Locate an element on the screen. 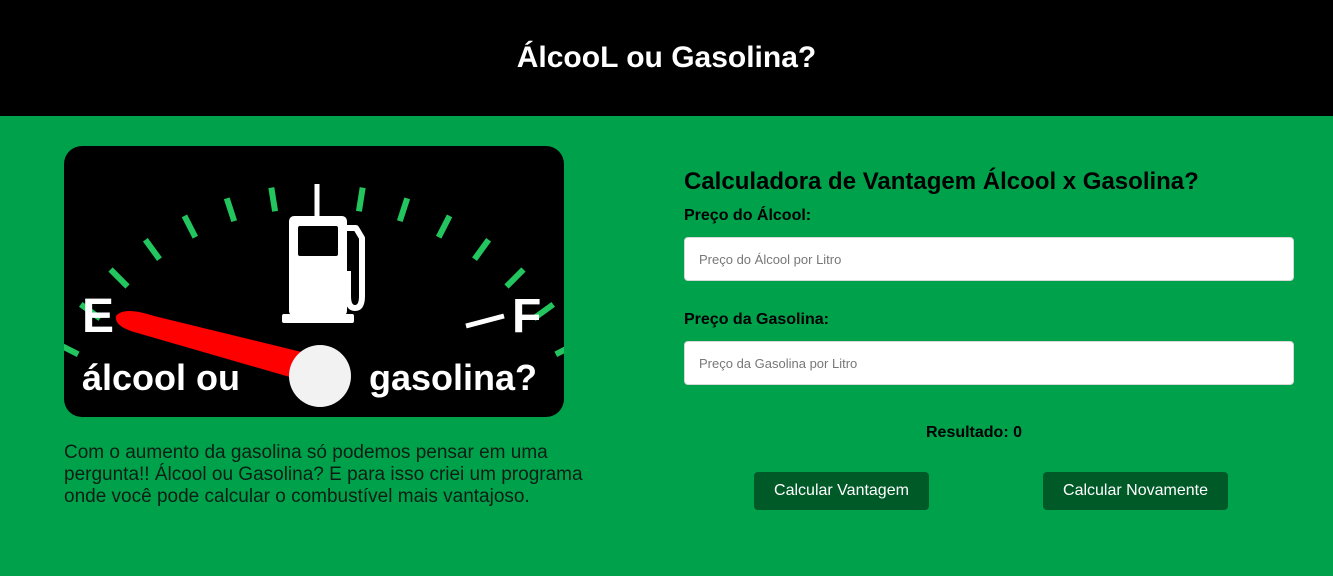 This screenshot has height=576, width=1333. alcohol-price-label: Preço do Álcool: is located at coordinates (748, 215).